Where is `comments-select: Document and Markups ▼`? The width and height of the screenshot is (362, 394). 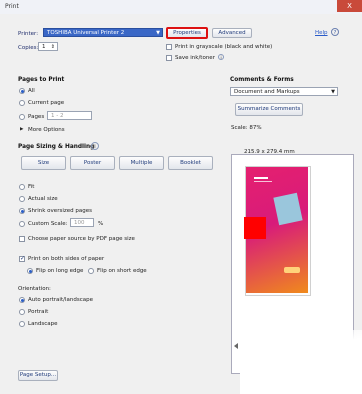 comments-select: Document and Markups ▼ is located at coordinates (284, 91).